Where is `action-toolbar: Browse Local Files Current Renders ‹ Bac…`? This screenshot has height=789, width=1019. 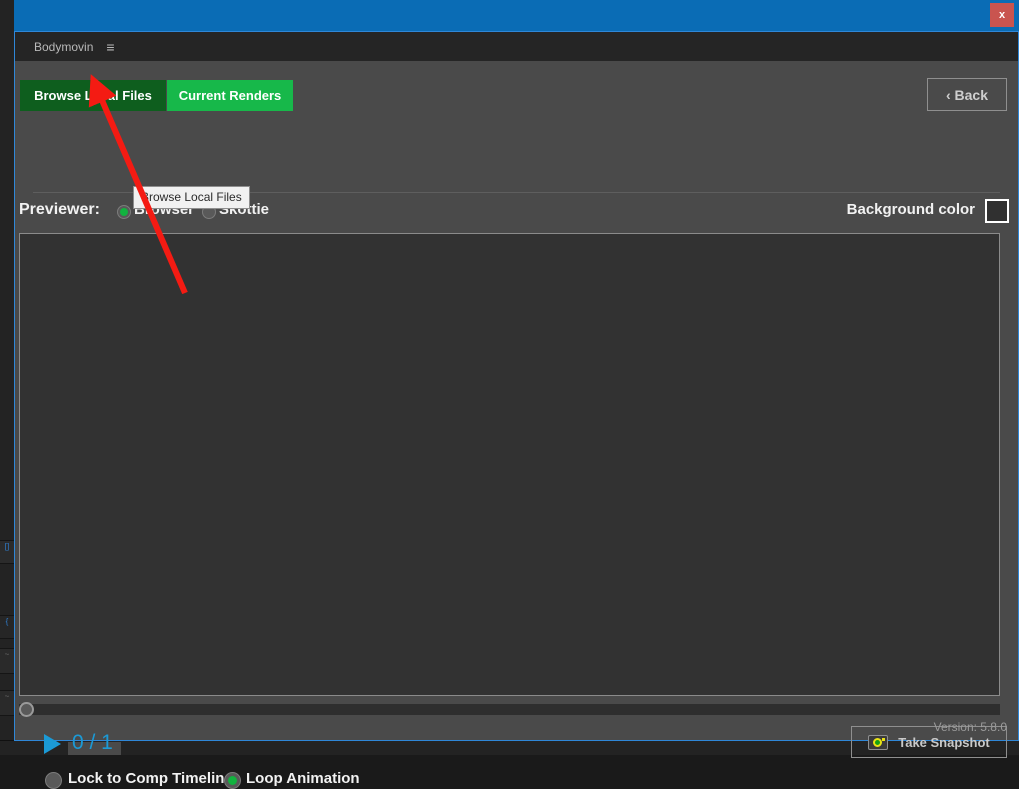 action-toolbar: Browse Local Files Current Renders ‹ Bac… is located at coordinates (516, 89).